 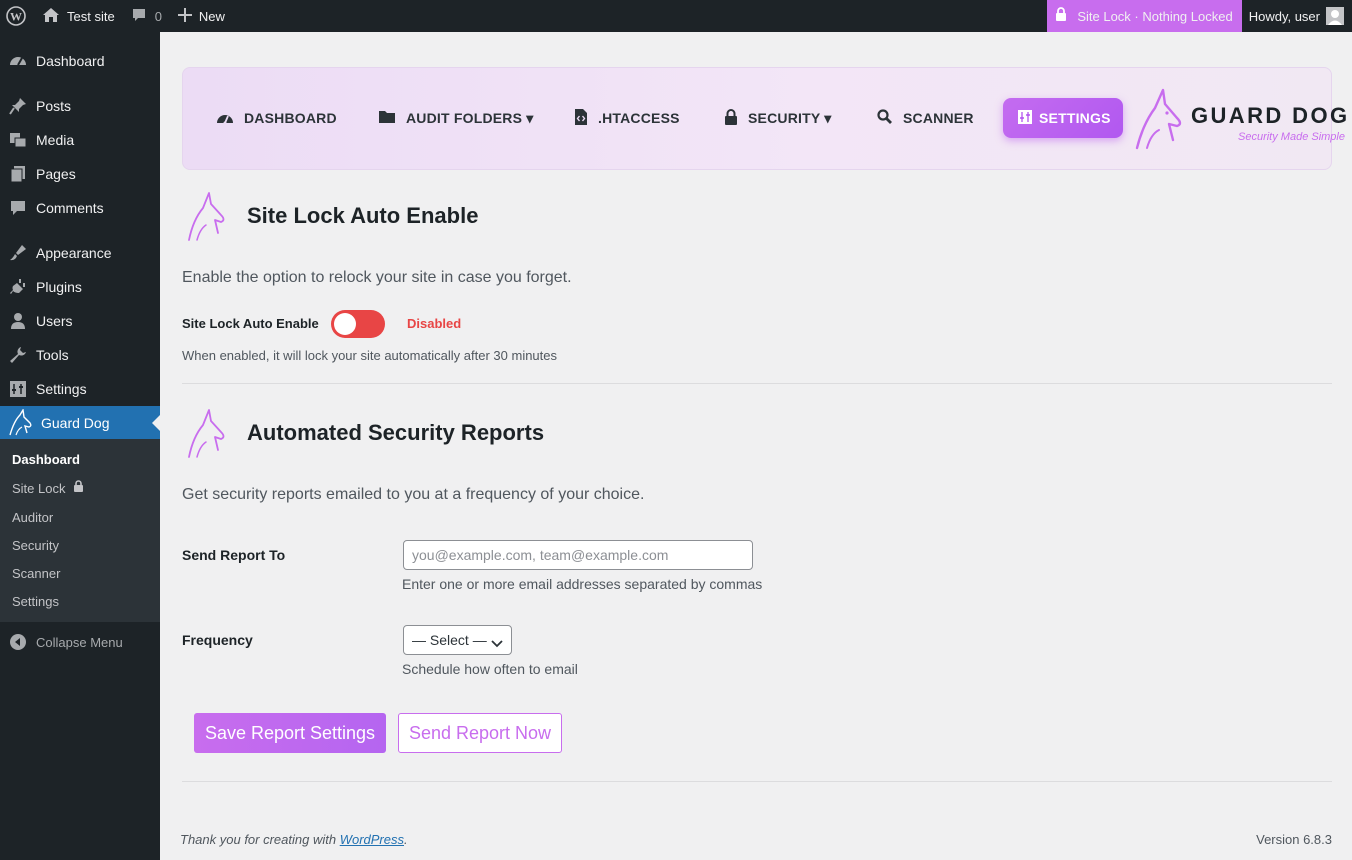 I want to click on footer-thanks: Thank you for creating with WordPress., so click(x=294, y=839).